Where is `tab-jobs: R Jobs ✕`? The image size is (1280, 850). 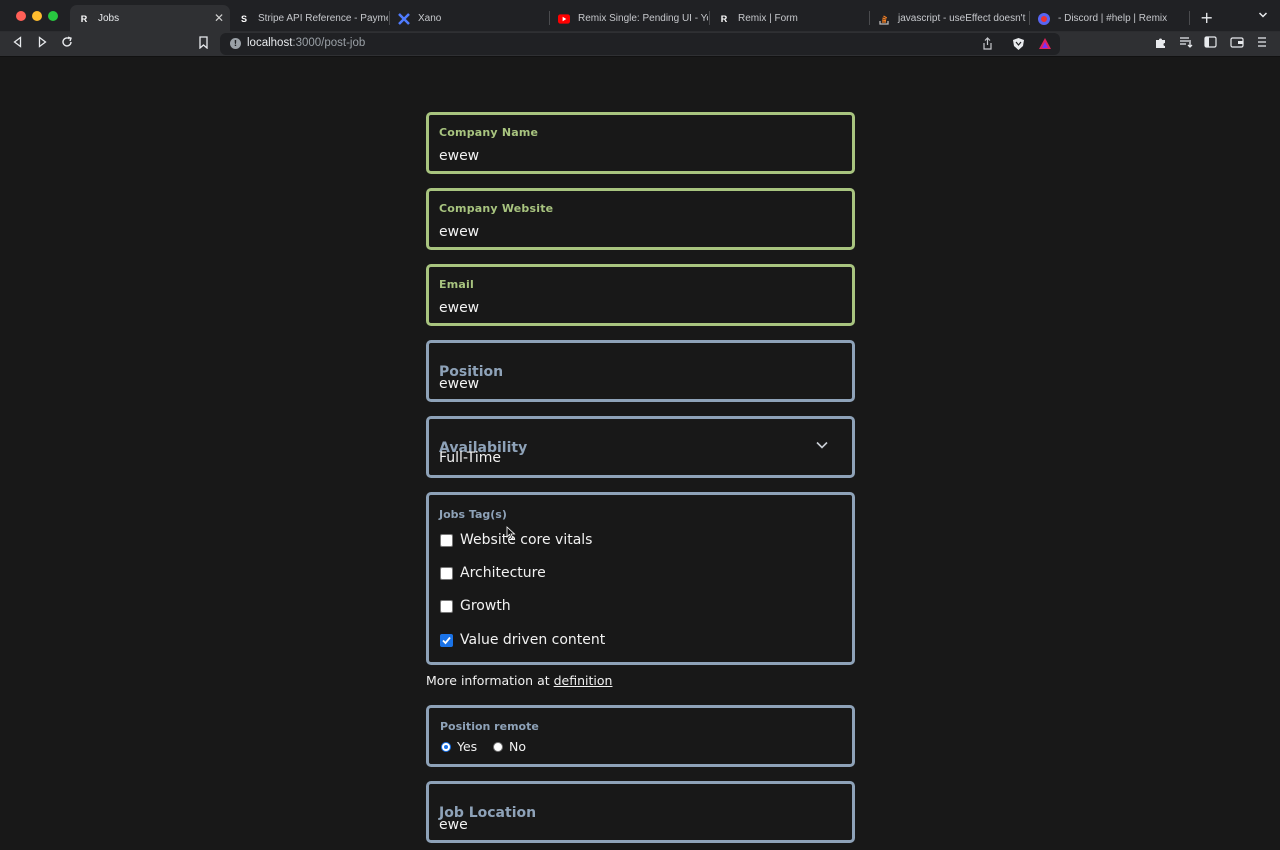
tab-jobs: R Jobs ✕ is located at coordinates (150, 18).